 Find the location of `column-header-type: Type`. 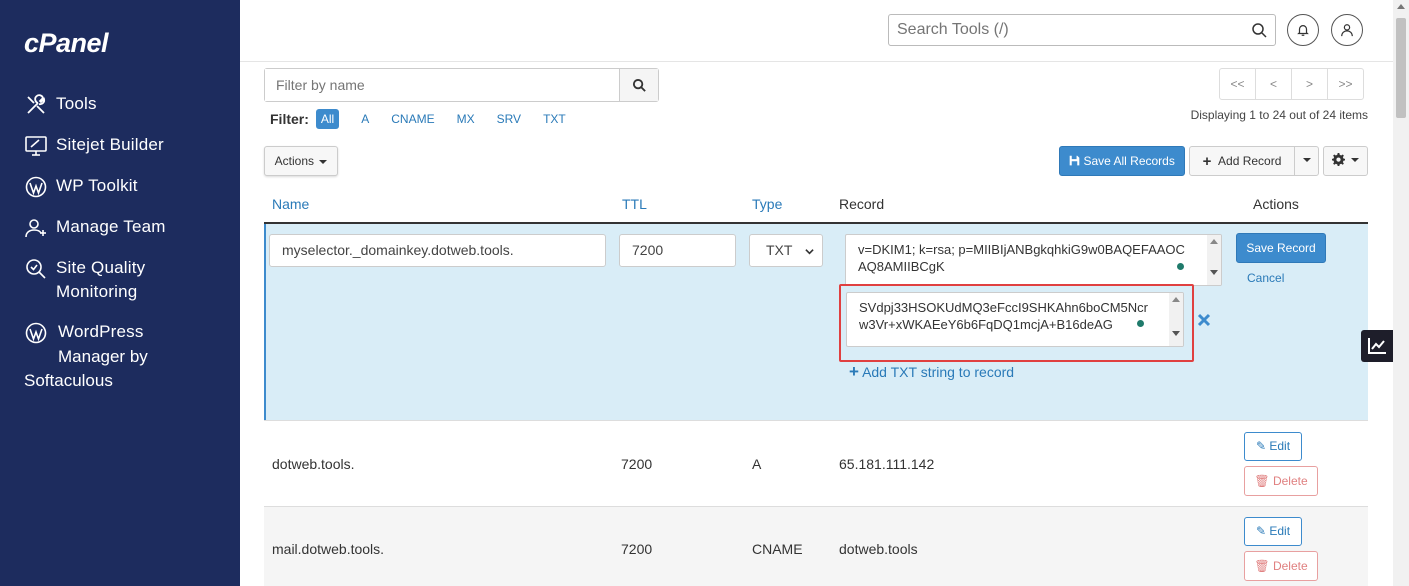

column-header-type: Type is located at coordinates (767, 204).